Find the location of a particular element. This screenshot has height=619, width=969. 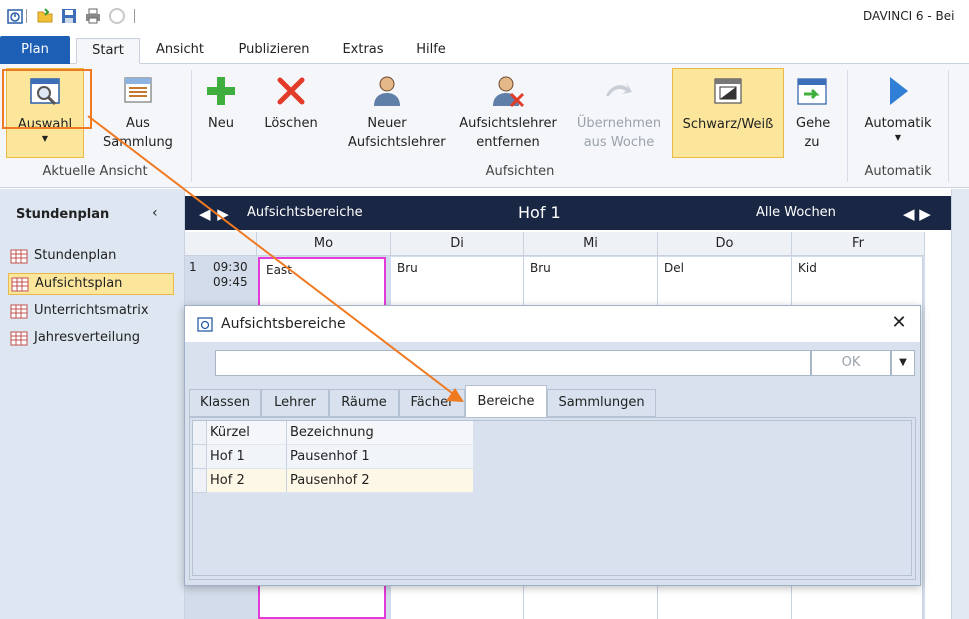

user-remove-icon is located at coordinates (509, 92).